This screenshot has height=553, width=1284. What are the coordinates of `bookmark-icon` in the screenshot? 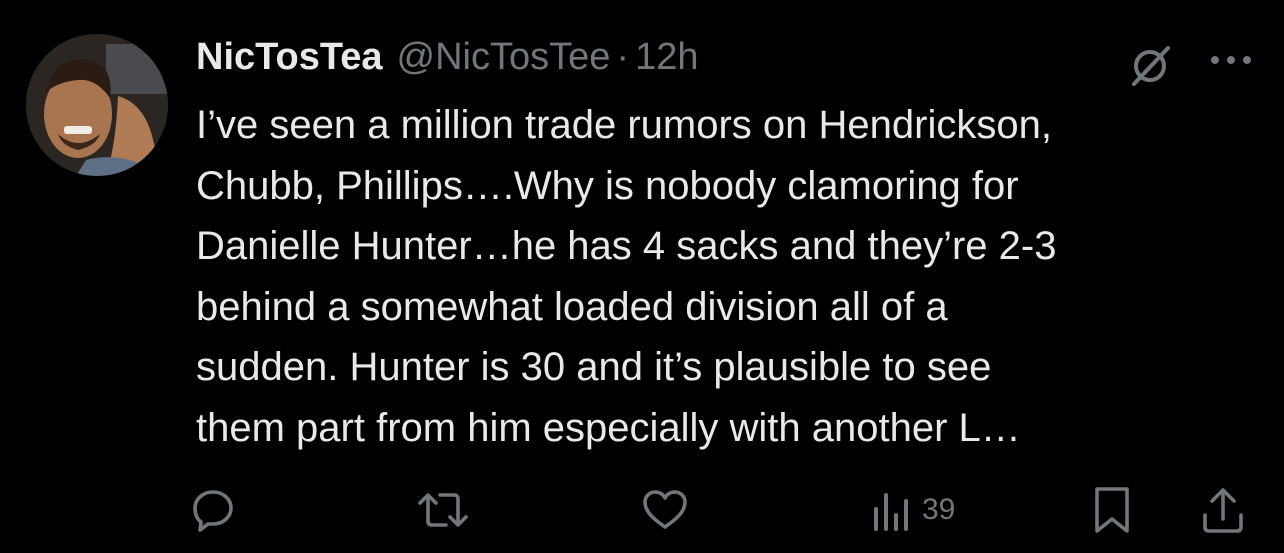 It's located at (1112, 510).